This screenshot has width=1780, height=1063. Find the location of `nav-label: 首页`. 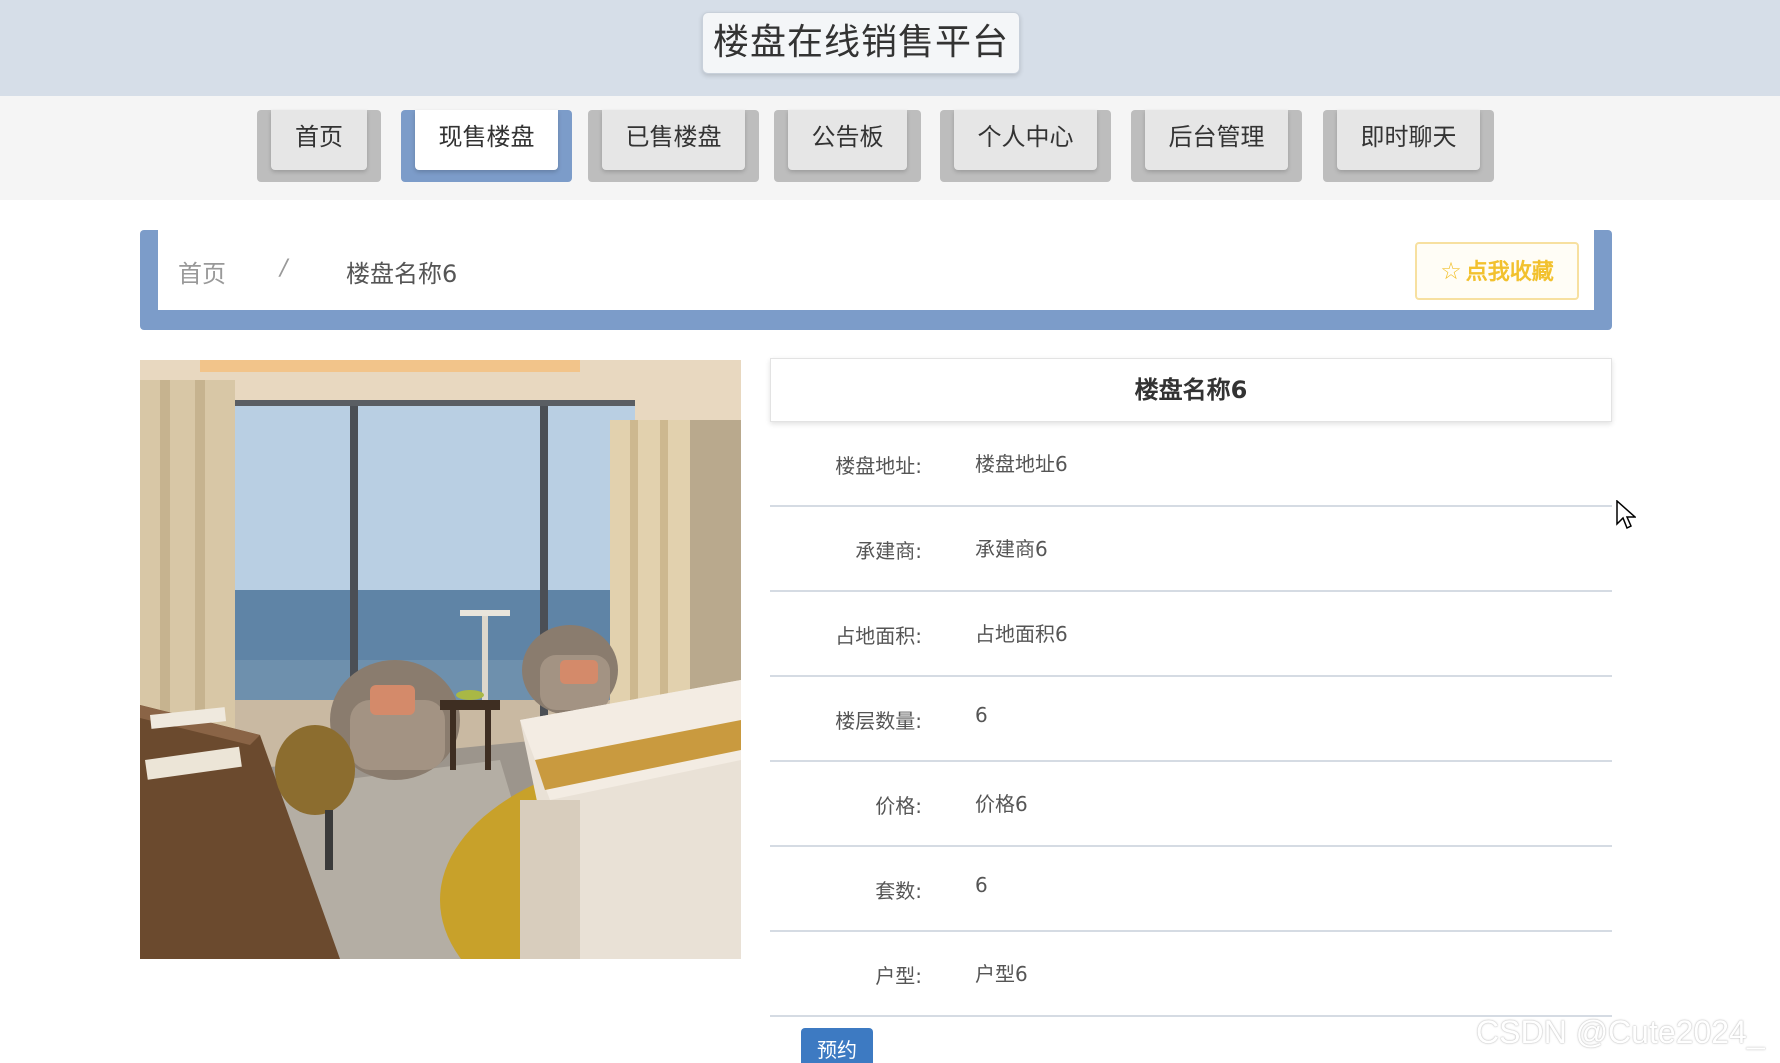

nav-label: 首页 is located at coordinates (319, 140).